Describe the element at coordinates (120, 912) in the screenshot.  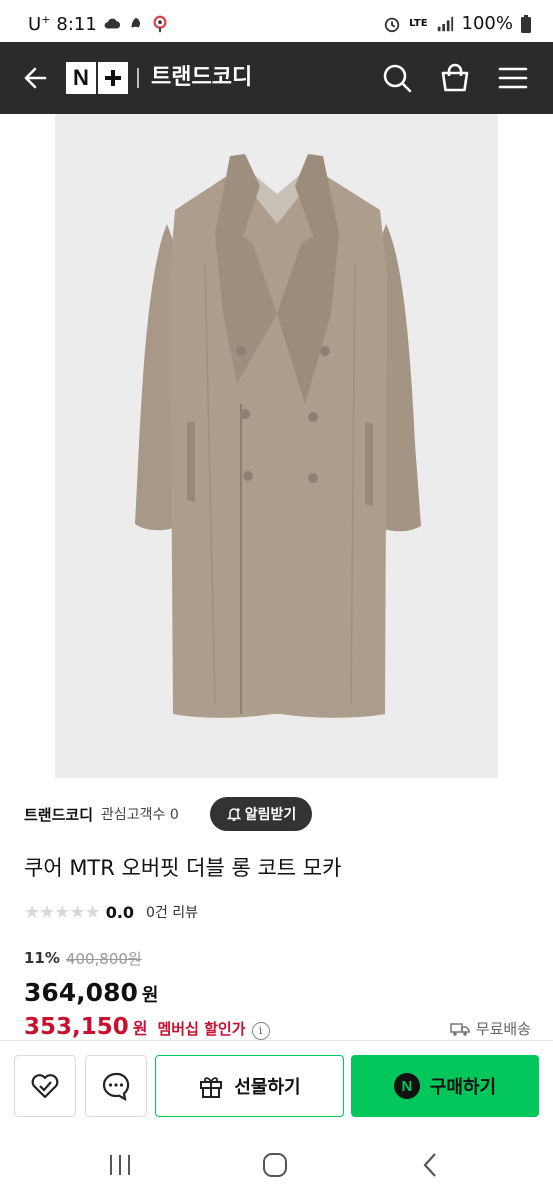
I see `rating-score: 0.0` at that location.